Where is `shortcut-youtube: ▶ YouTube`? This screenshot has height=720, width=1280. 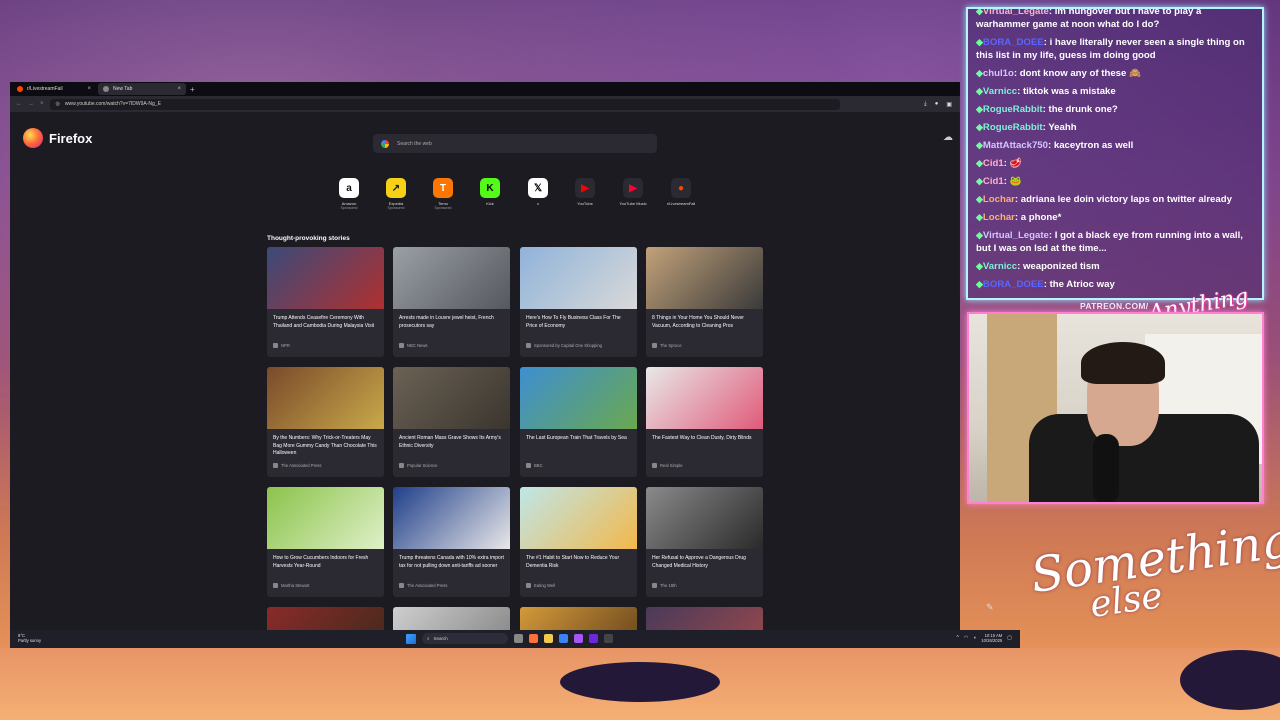 shortcut-youtube: ▶ YouTube is located at coordinates (585, 192).